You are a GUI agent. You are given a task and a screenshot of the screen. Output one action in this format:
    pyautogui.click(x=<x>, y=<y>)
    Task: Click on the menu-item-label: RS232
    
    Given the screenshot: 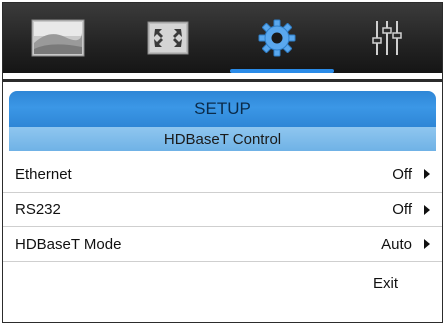 What is the action you would take?
    pyautogui.click(x=38, y=209)
    